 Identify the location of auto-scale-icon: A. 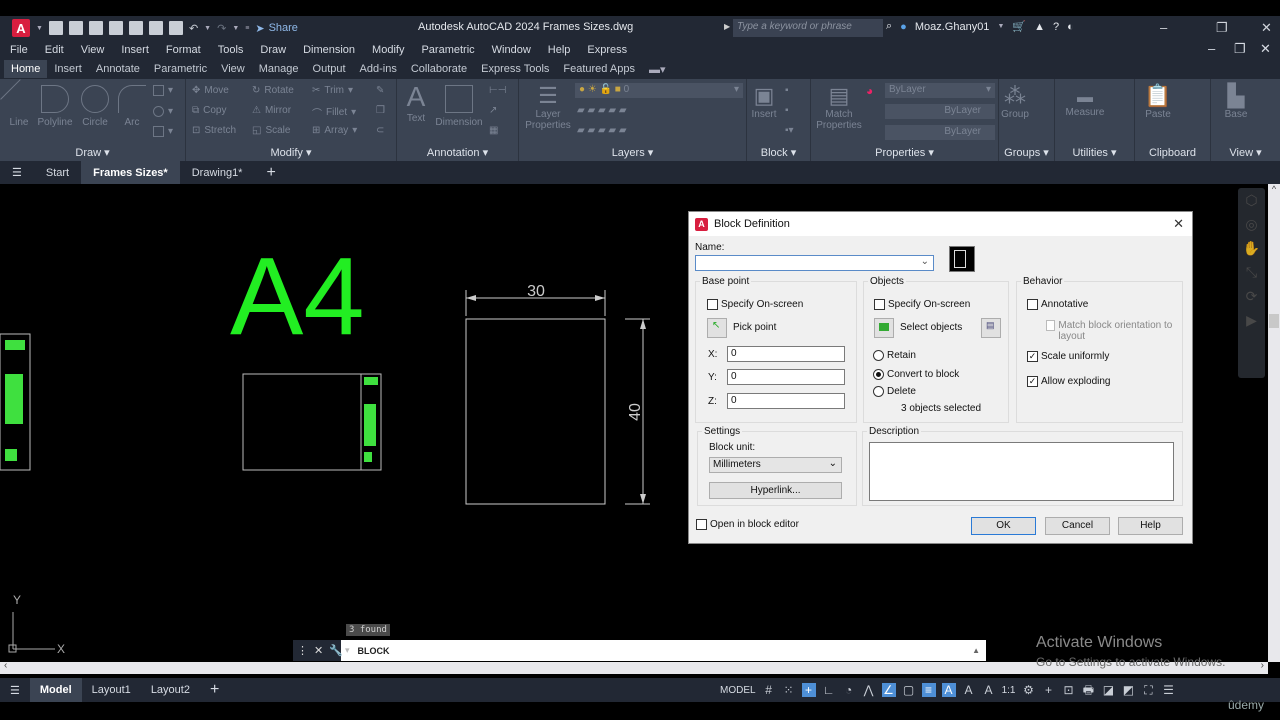
(969, 690).